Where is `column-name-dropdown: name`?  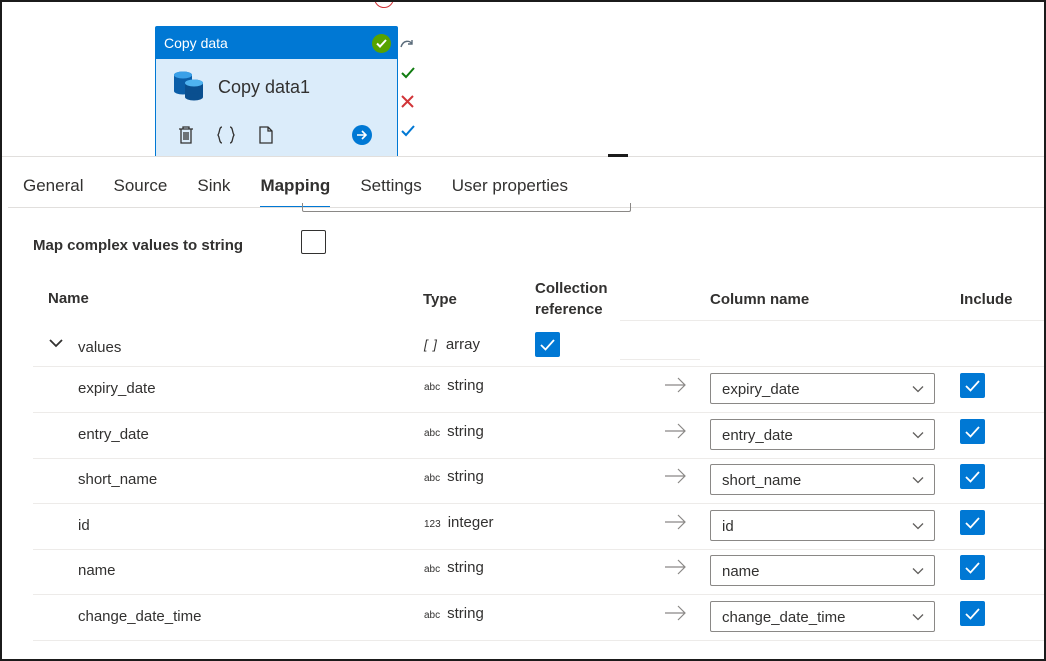 column-name-dropdown: name is located at coordinates (822, 570).